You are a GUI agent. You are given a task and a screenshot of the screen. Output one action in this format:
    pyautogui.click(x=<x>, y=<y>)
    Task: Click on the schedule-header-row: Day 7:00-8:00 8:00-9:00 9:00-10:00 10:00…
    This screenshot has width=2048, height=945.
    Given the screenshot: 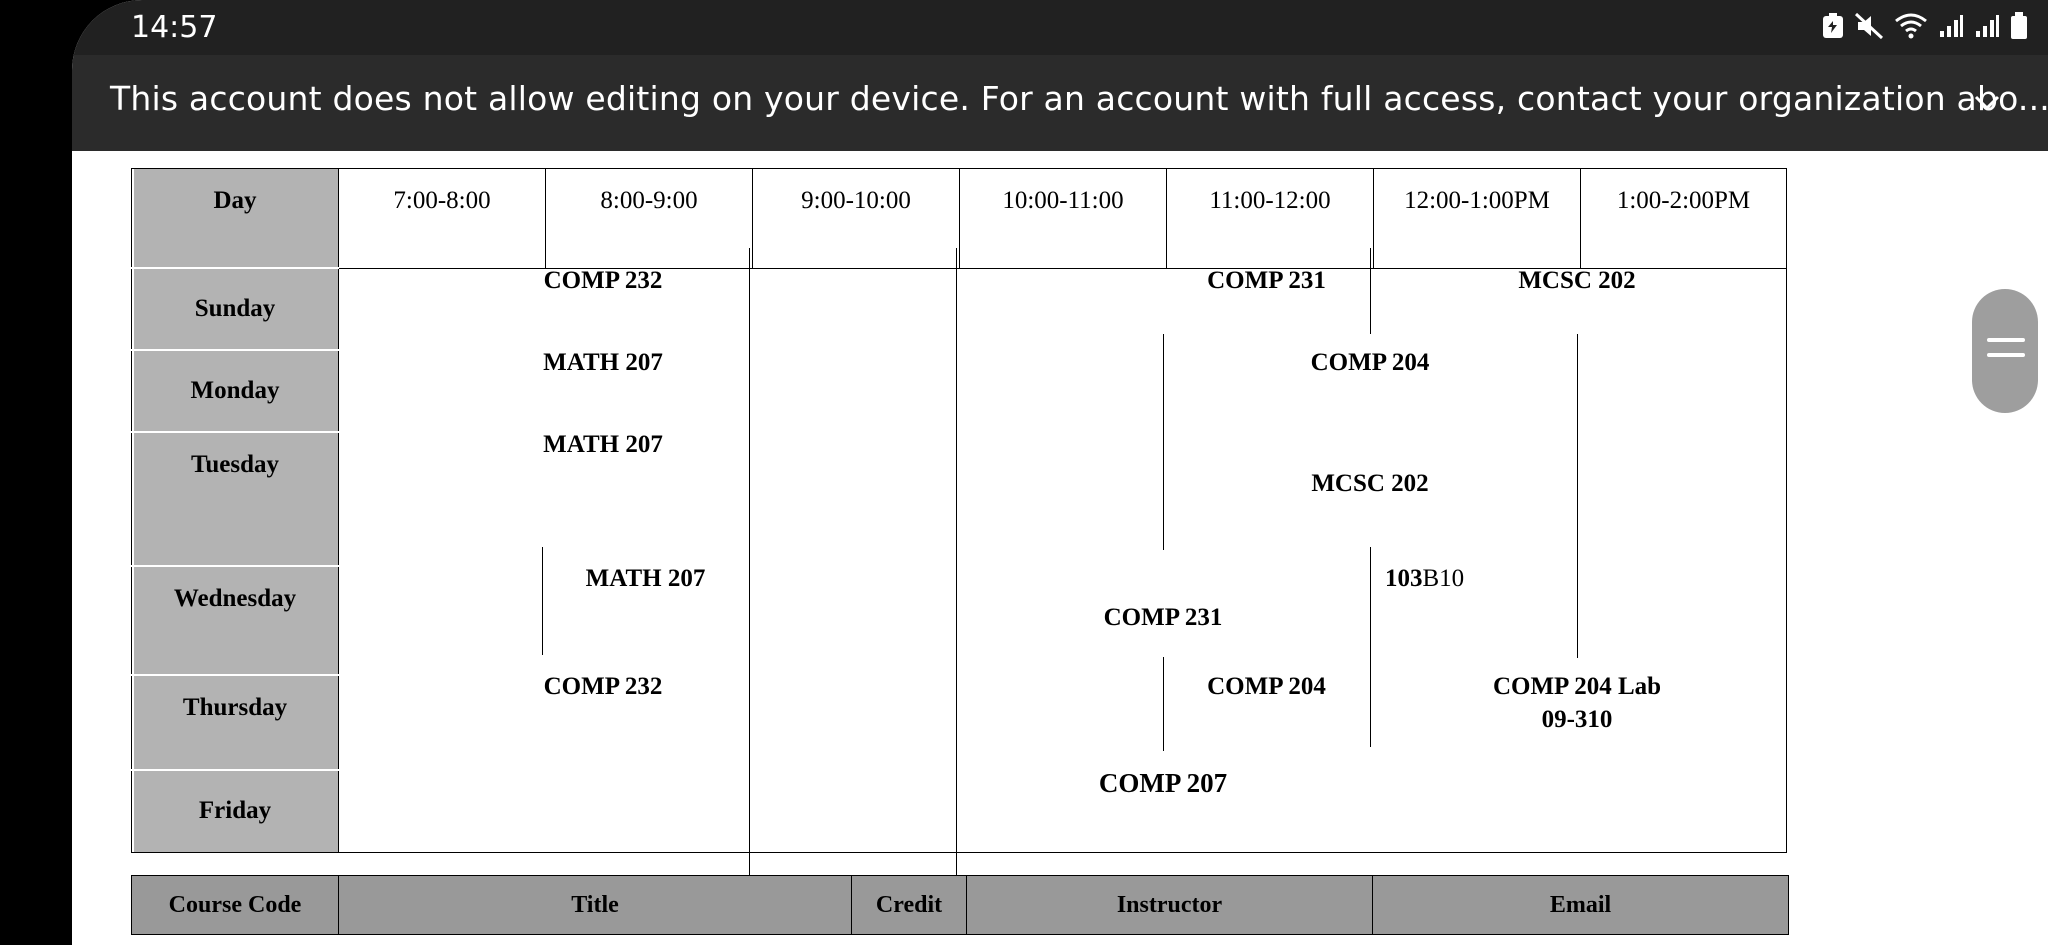 What is the action you would take?
    pyautogui.click(x=959, y=218)
    